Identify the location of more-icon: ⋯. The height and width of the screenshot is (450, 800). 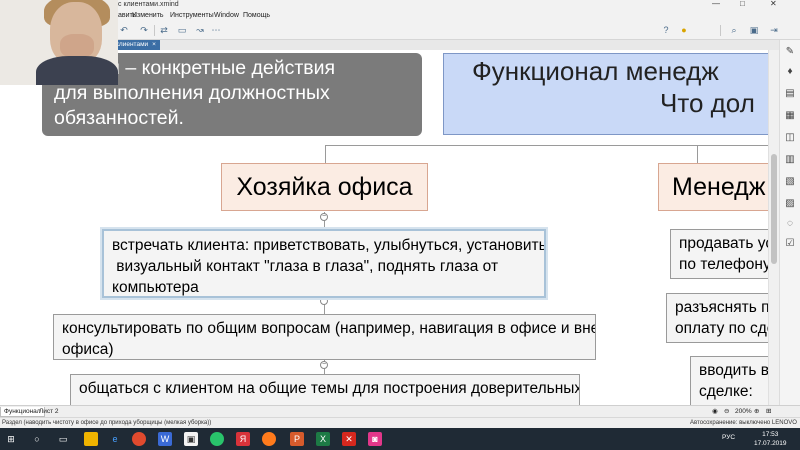
(216, 30).